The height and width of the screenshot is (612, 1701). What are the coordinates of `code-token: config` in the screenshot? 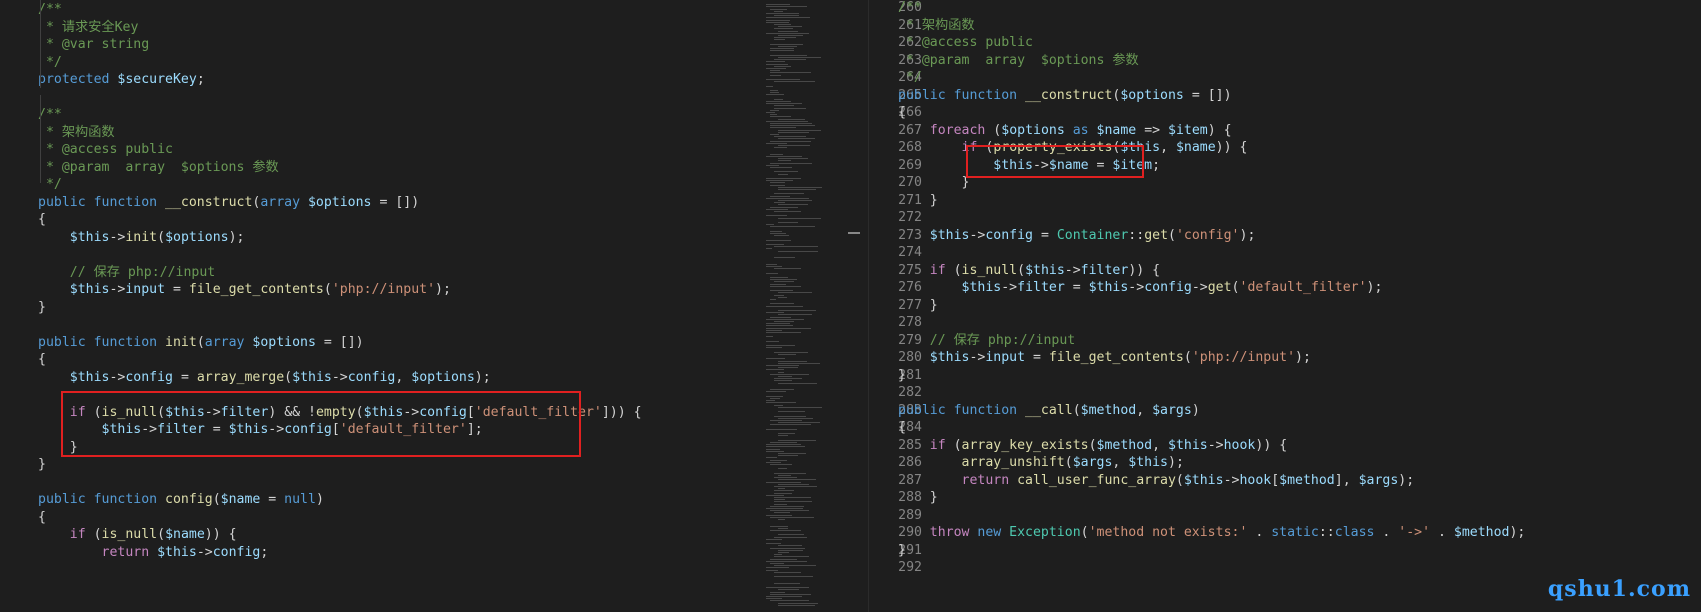 It's located at (1009, 235).